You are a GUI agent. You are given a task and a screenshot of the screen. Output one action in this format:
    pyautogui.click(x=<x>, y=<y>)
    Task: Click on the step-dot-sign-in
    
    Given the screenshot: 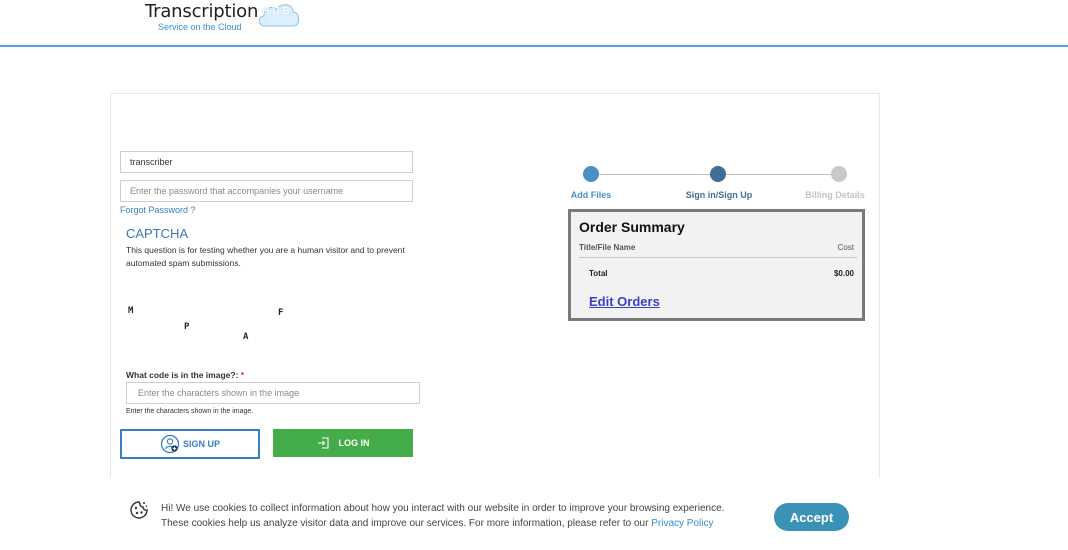 What is the action you would take?
    pyautogui.click(x=718, y=174)
    